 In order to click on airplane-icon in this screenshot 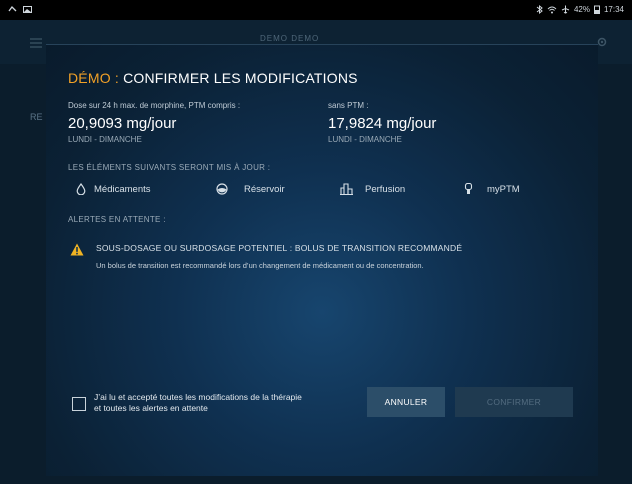, I will do `click(565, 9)`.